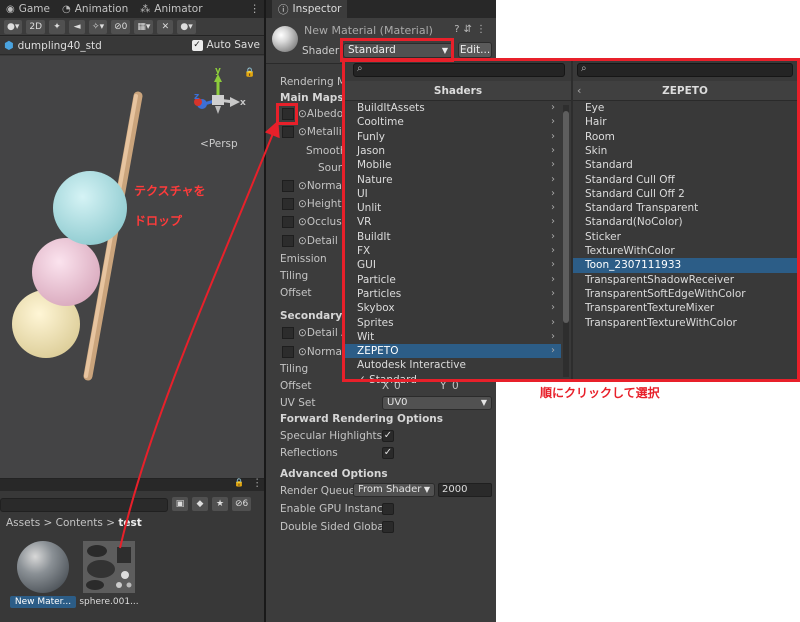  I want to click on orientation-gizmo, so click(217, 94).